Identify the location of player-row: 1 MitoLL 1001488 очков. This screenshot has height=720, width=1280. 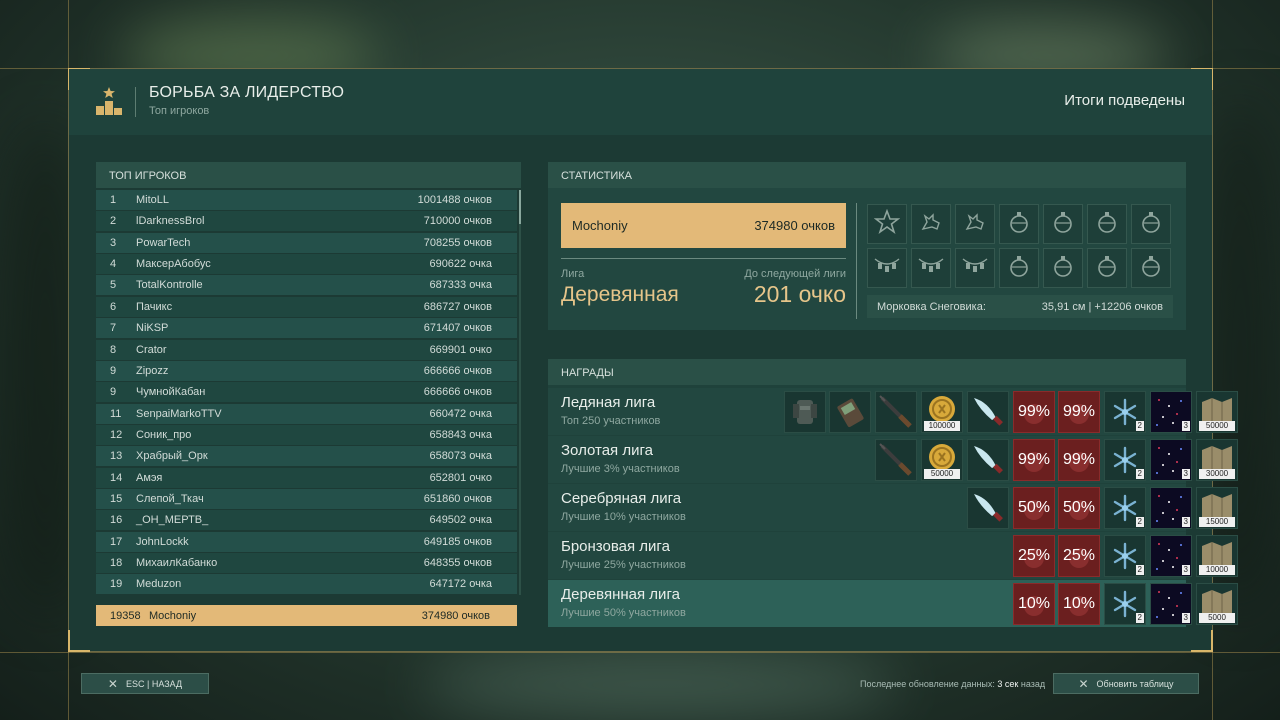
(306, 200).